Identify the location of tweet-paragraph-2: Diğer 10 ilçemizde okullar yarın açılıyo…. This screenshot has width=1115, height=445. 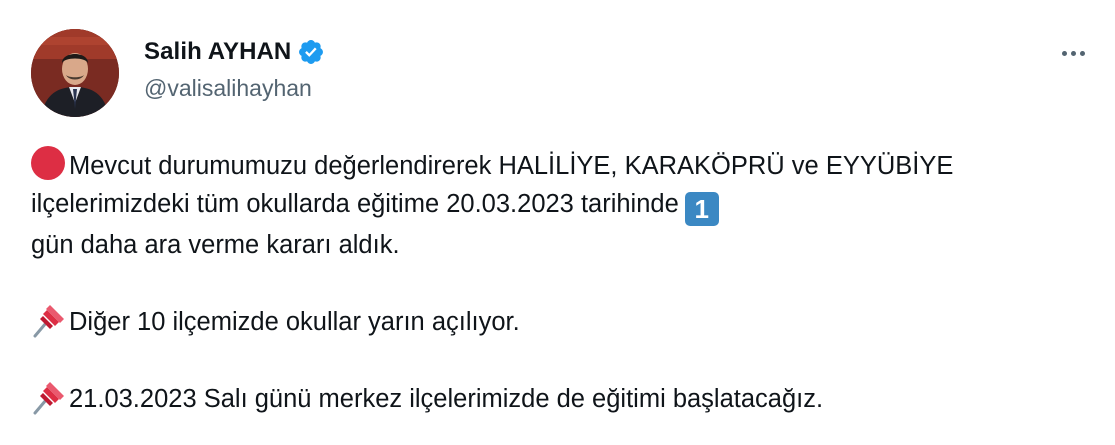
(561, 321).